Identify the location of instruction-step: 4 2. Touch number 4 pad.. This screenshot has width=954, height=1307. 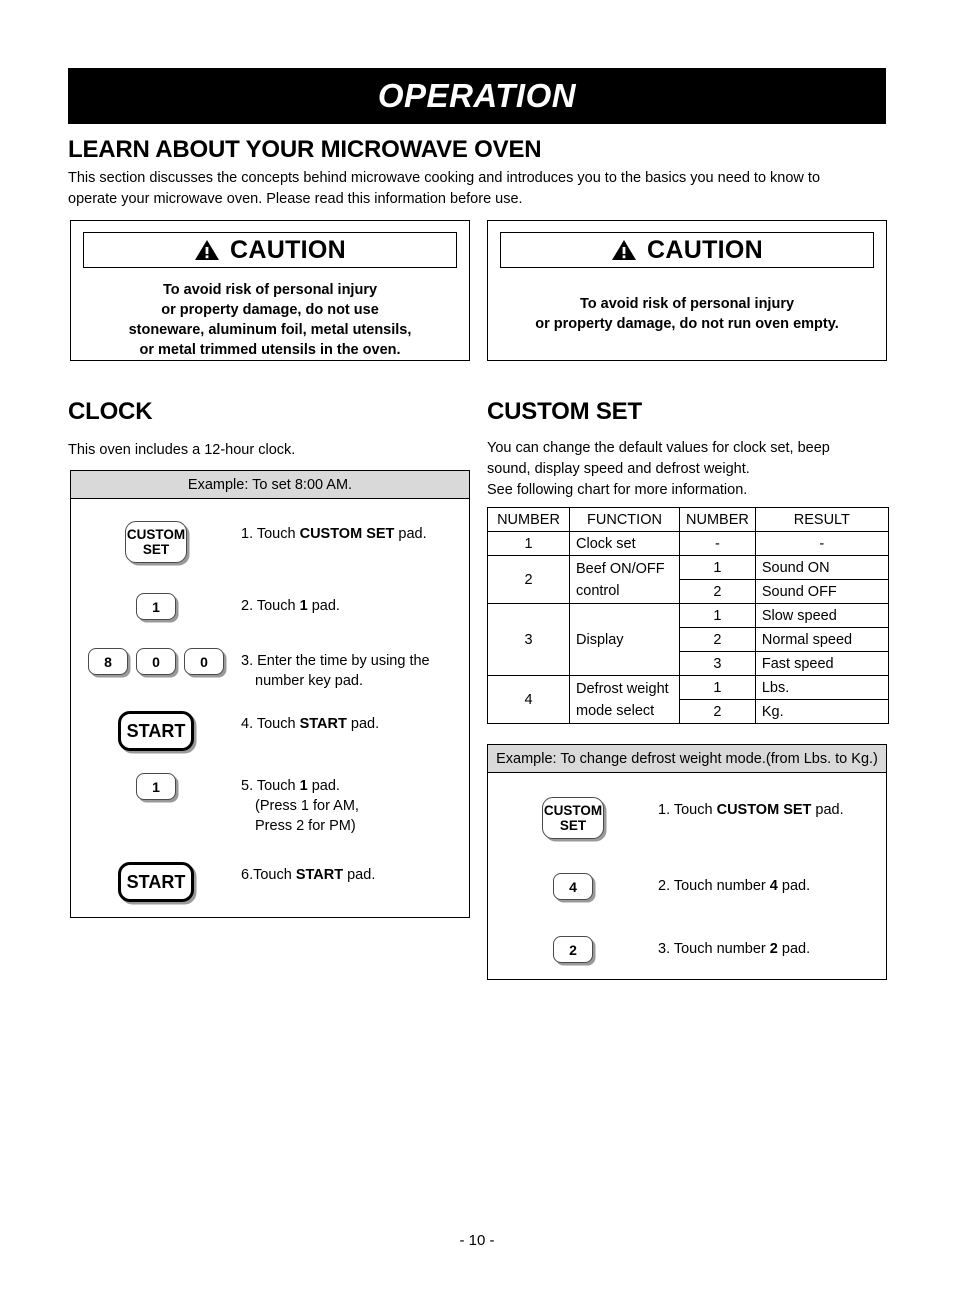
(687, 885).